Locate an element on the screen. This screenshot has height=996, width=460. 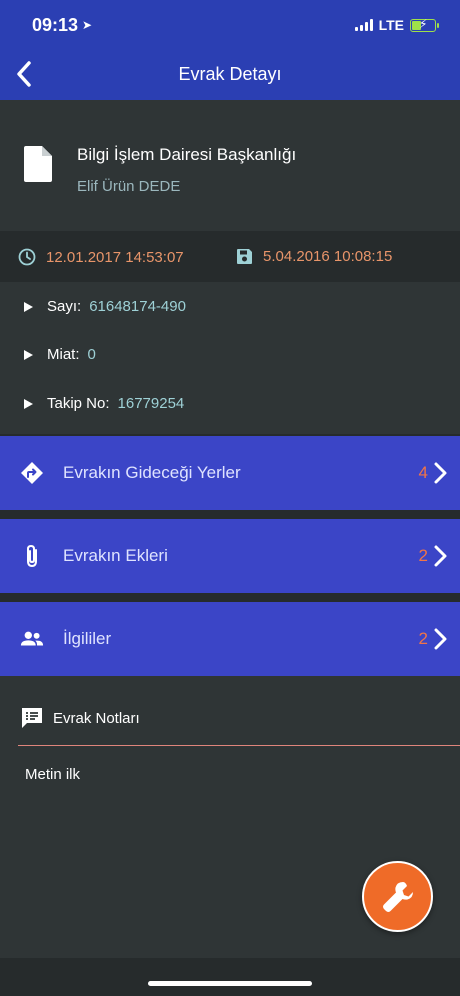
info-row-miat: Miat: 0 is located at coordinates (60, 354).